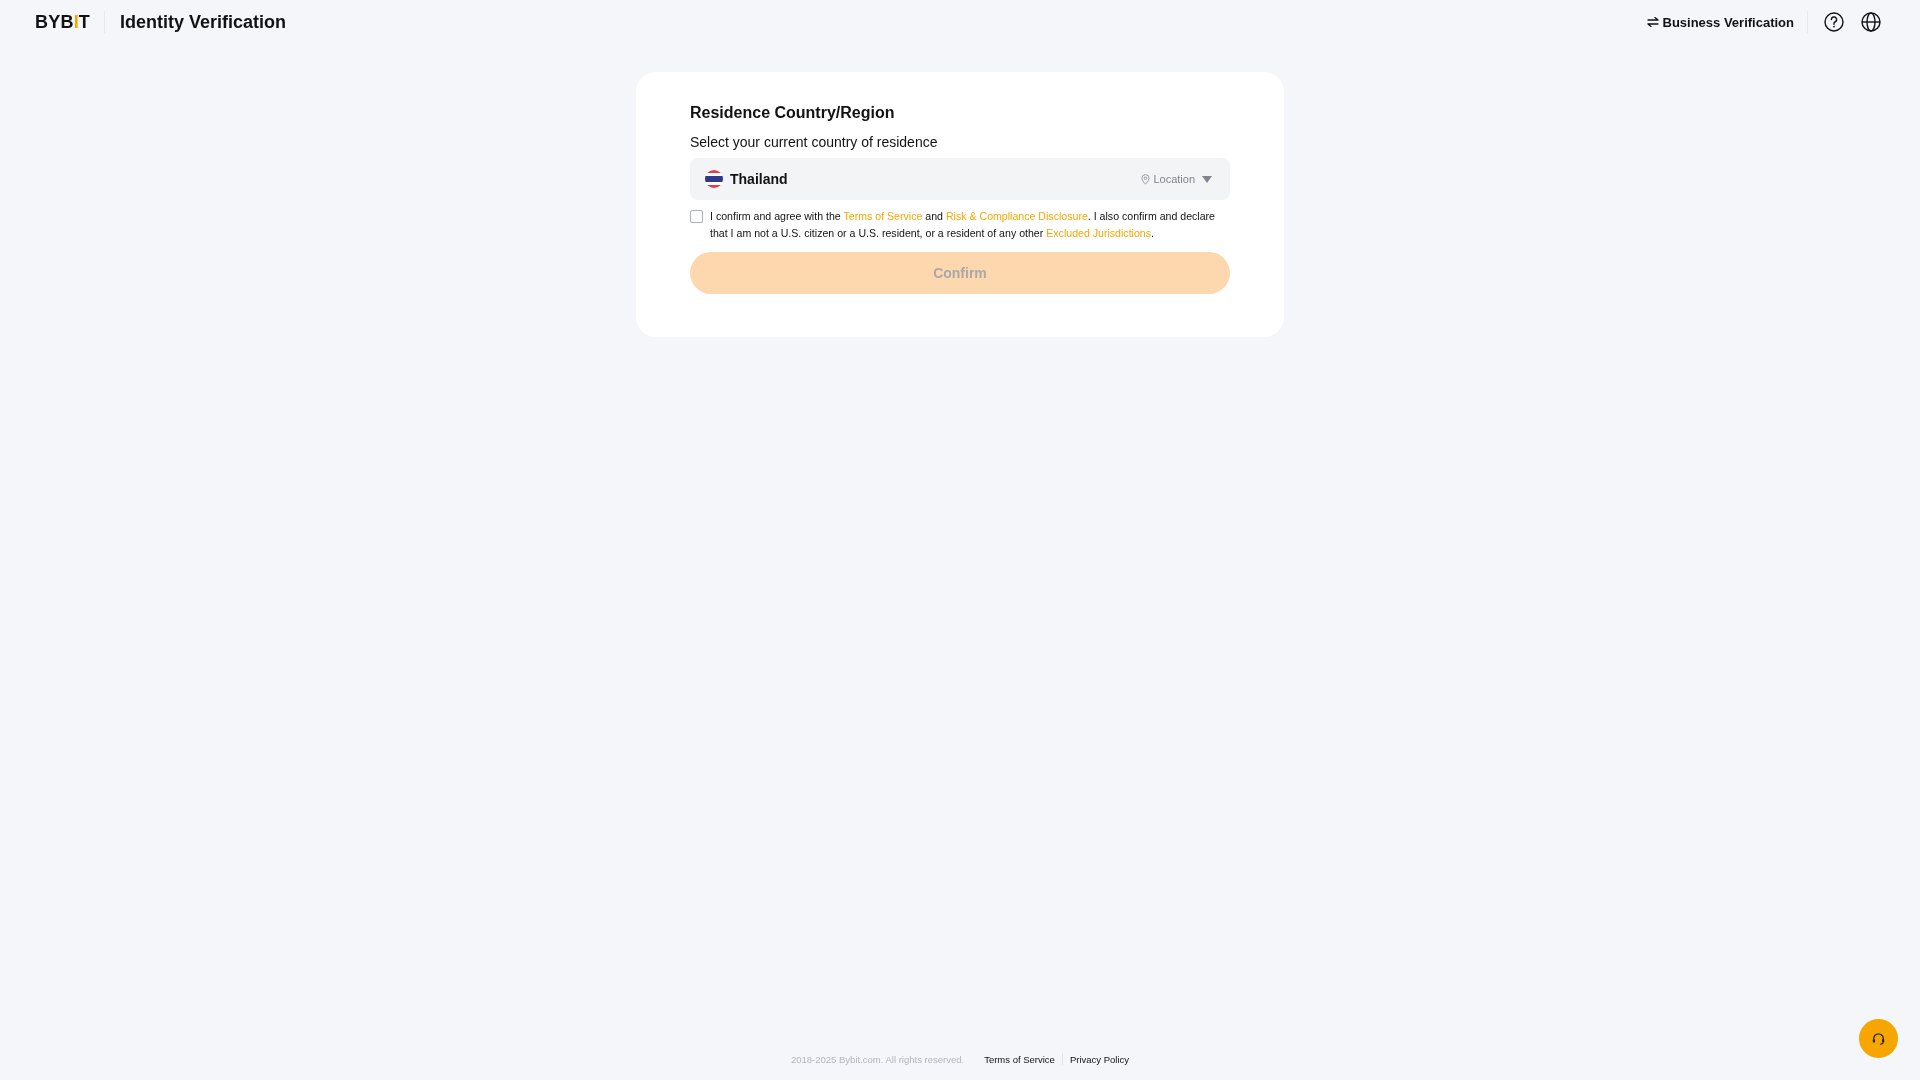 This screenshot has width=1920, height=1080. I want to click on globe-icon, so click(1871, 22).